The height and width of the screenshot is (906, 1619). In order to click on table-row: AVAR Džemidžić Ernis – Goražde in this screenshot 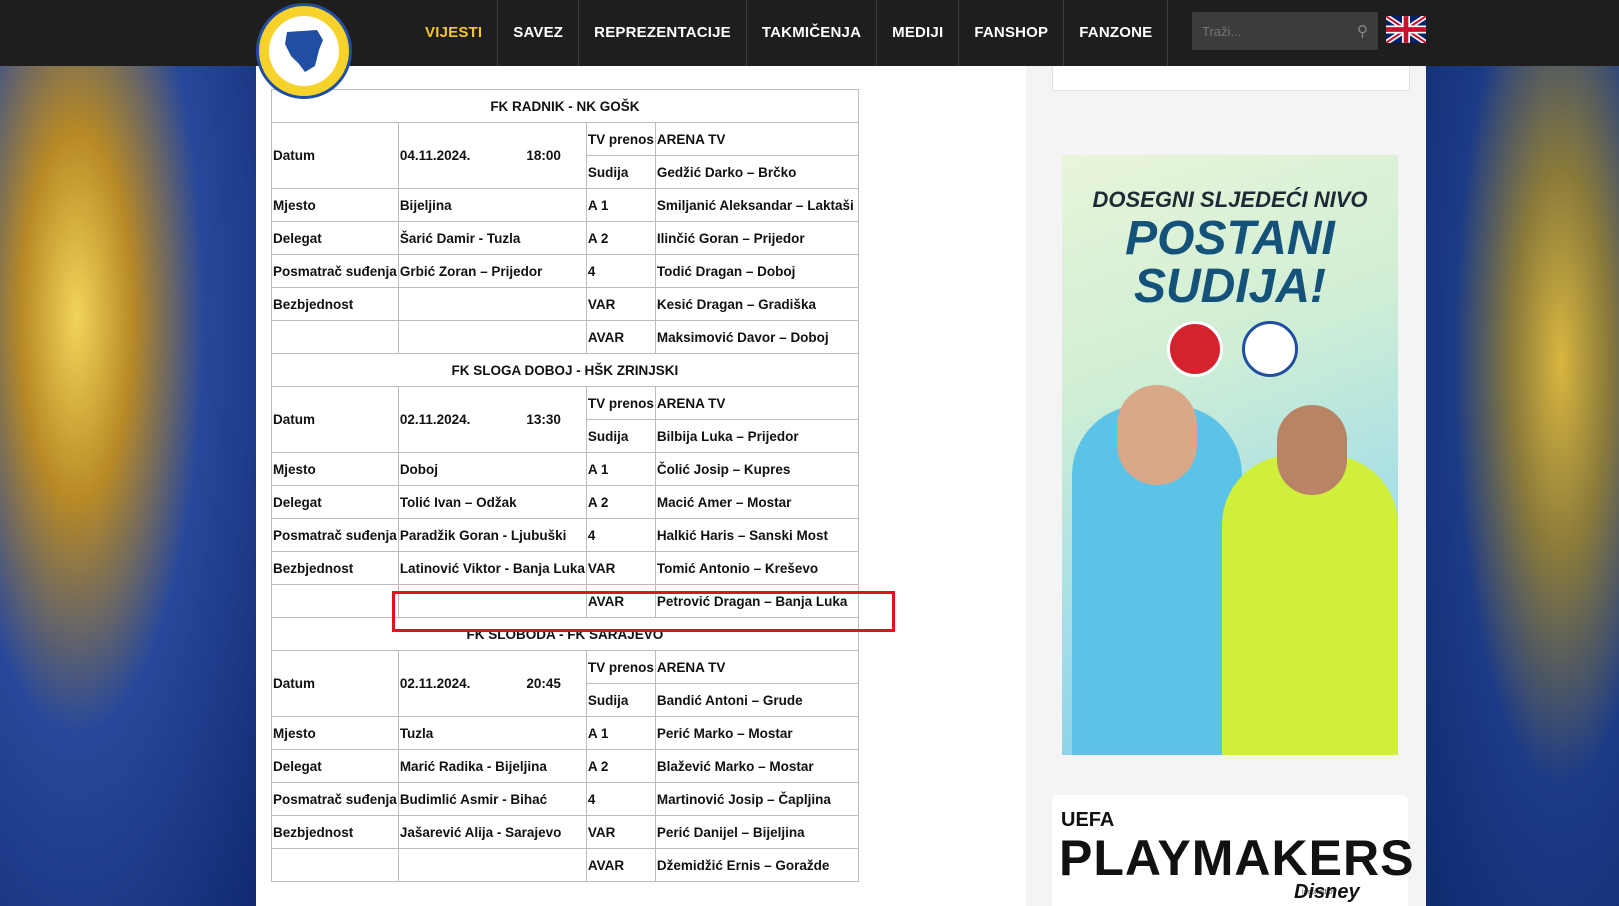, I will do `click(565, 865)`.